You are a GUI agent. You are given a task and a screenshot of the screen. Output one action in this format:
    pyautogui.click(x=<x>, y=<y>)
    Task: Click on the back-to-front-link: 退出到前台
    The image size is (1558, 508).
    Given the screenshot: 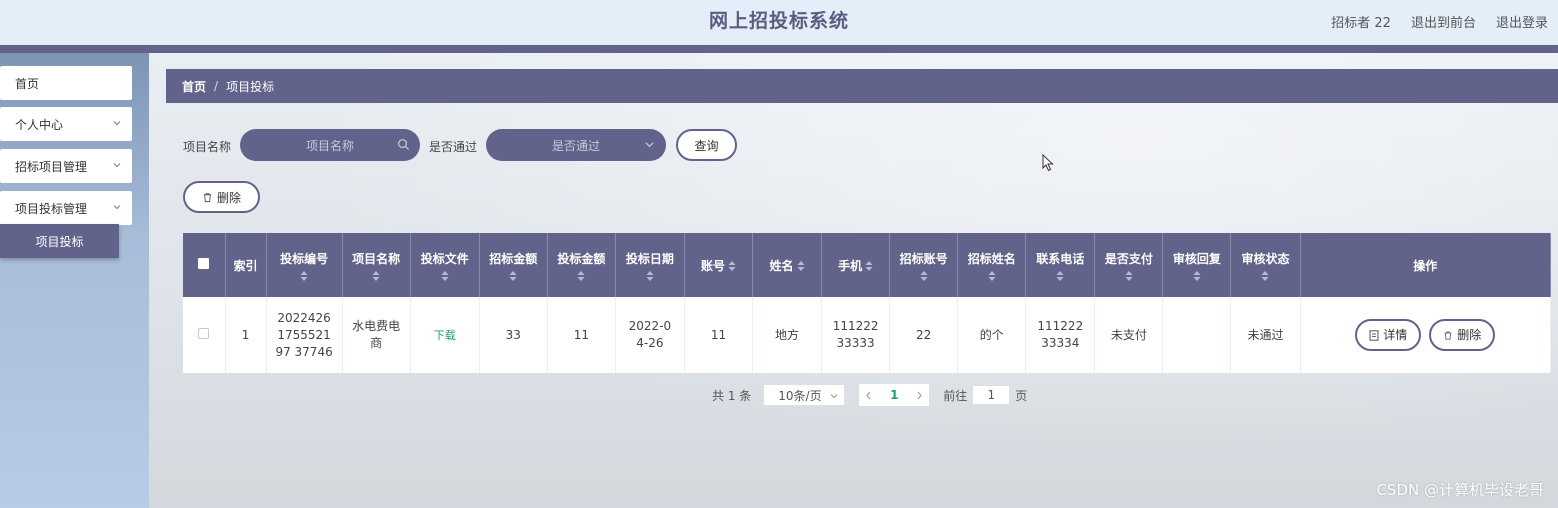 What is the action you would take?
    pyautogui.click(x=1443, y=21)
    